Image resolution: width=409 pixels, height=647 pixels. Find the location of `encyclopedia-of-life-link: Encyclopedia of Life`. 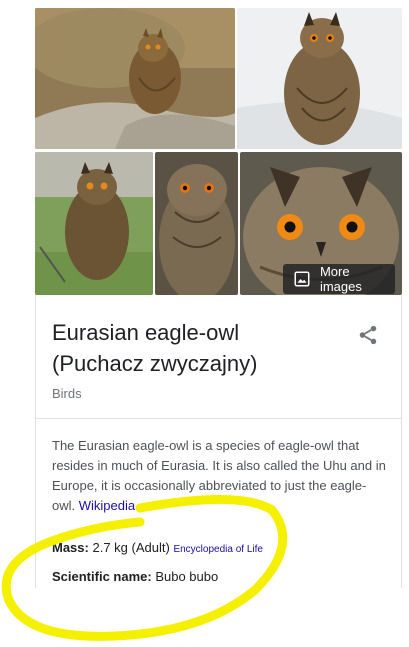

encyclopedia-of-life-link: Encyclopedia of Life is located at coordinates (218, 549).